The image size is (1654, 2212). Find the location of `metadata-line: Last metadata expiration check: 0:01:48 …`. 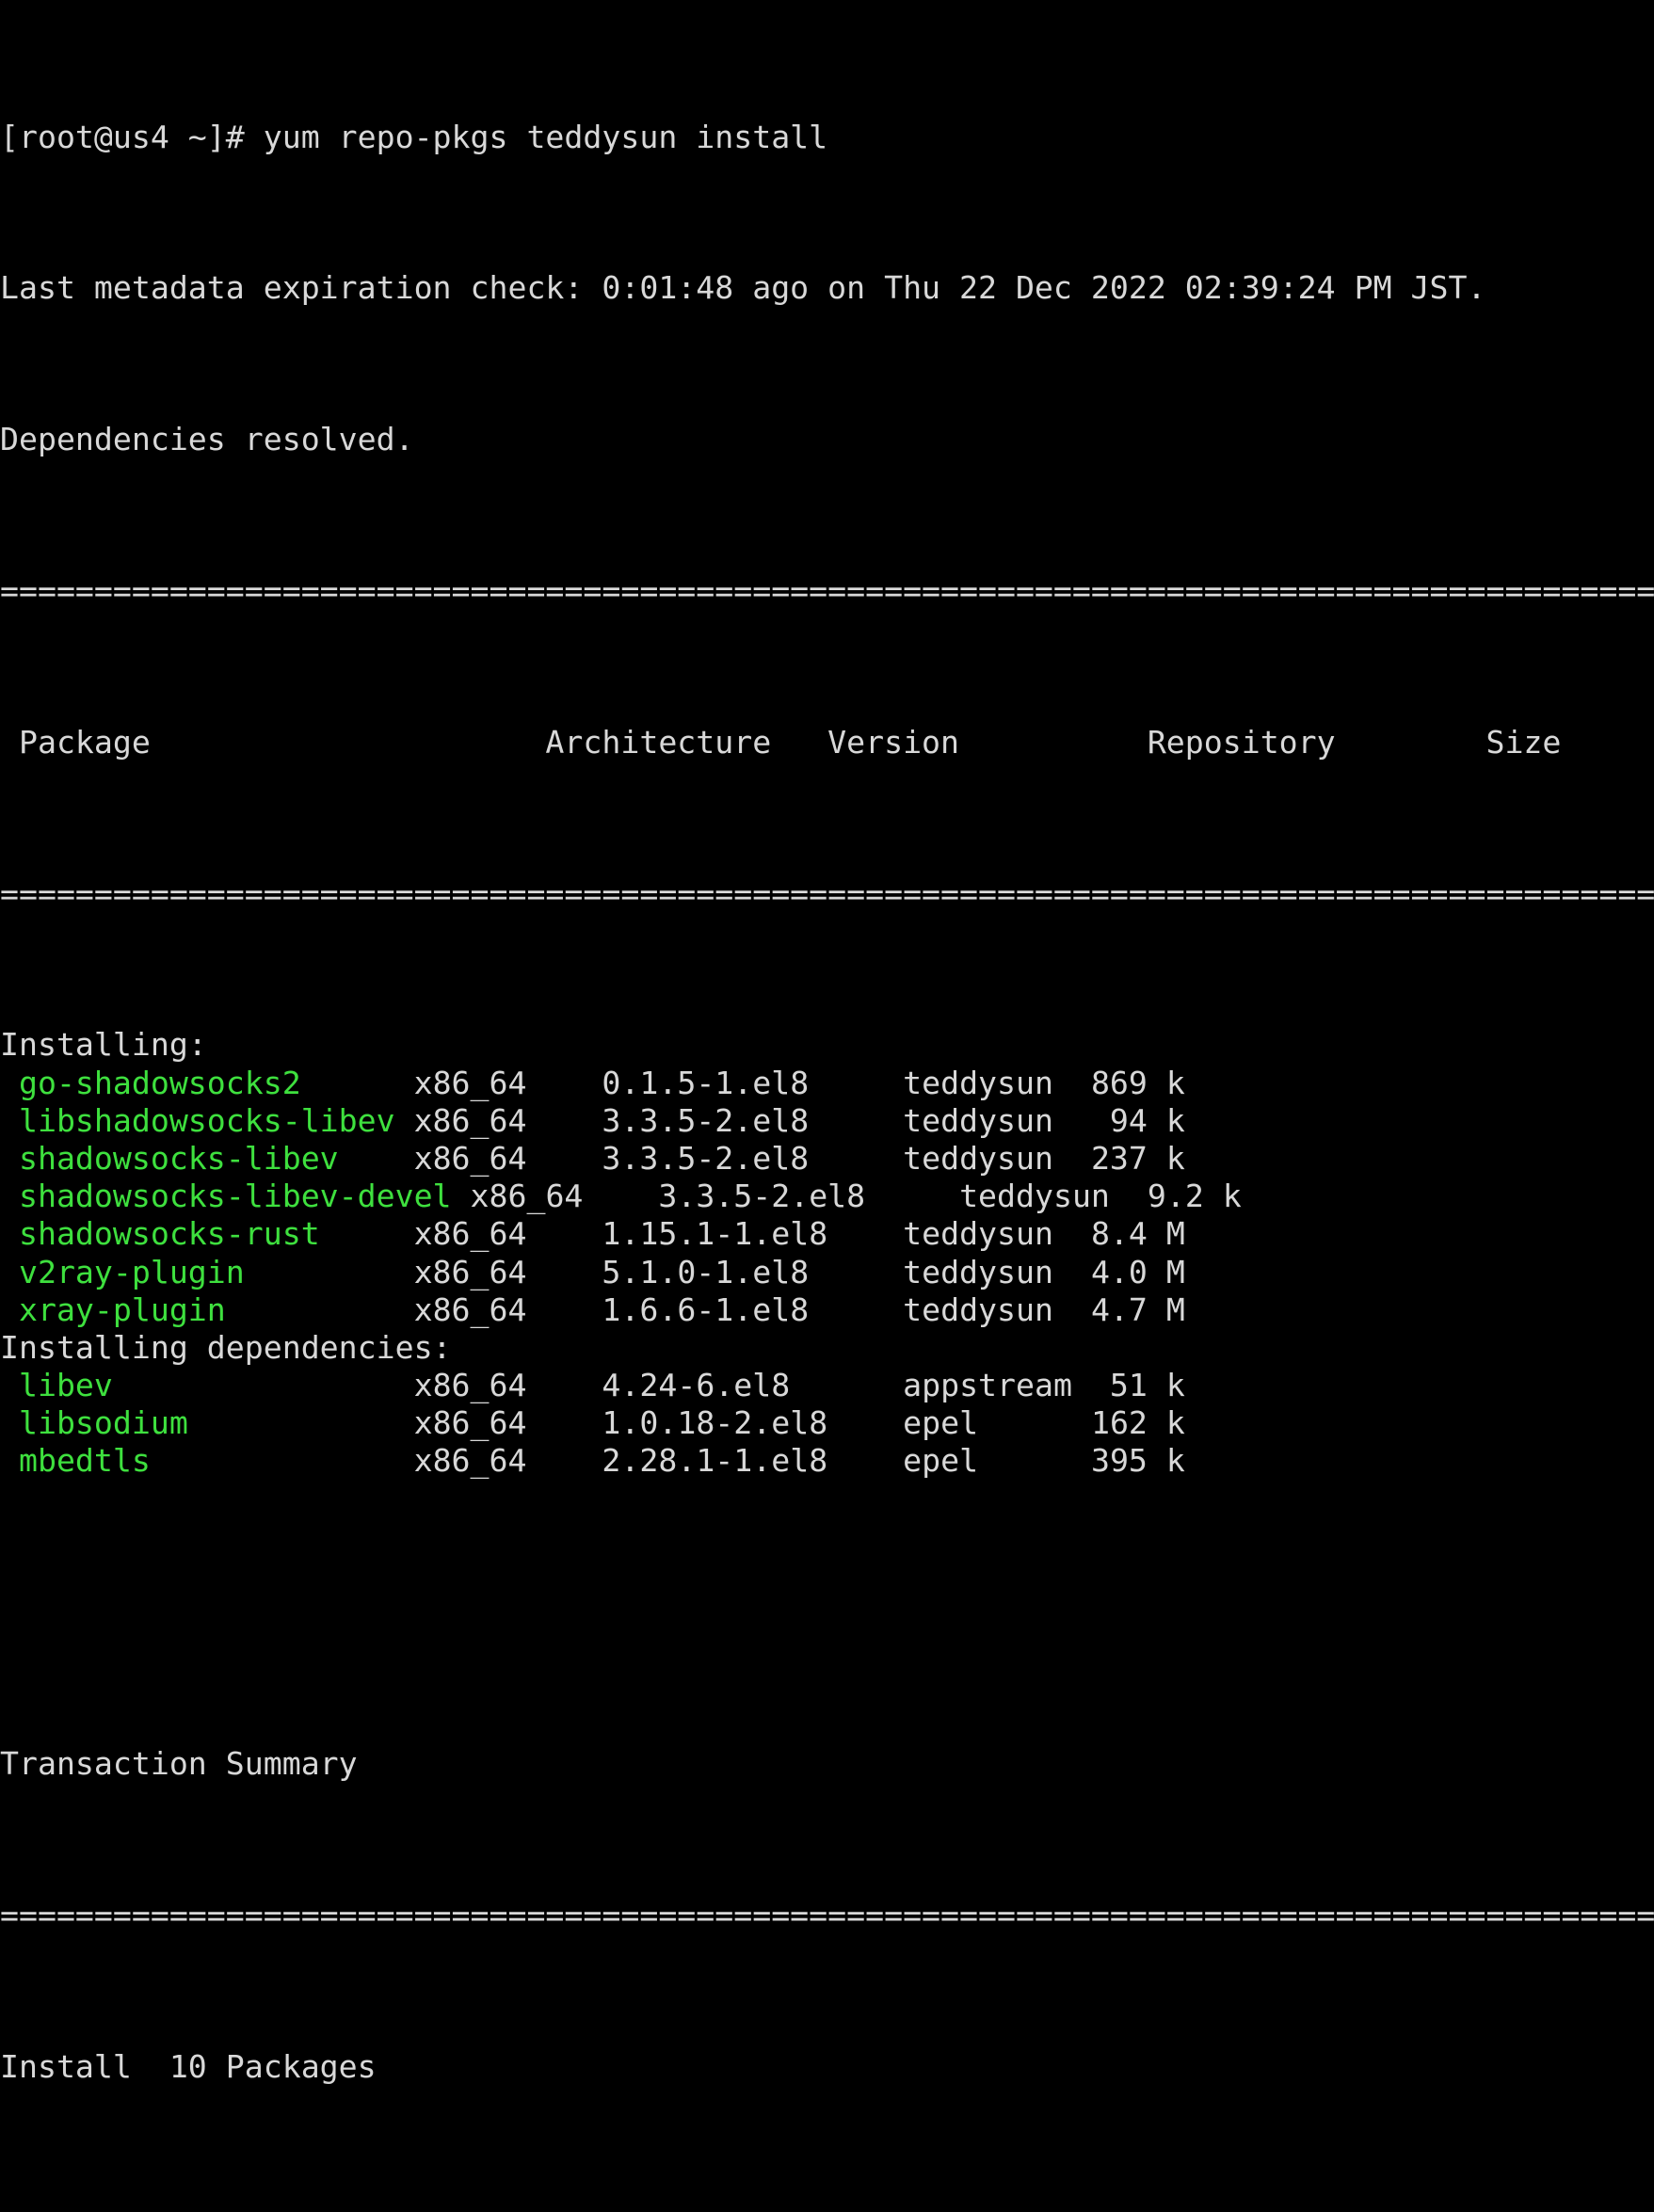

metadata-line: Last metadata expiration check: 0:01:48 … is located at coordinates (827, 288).